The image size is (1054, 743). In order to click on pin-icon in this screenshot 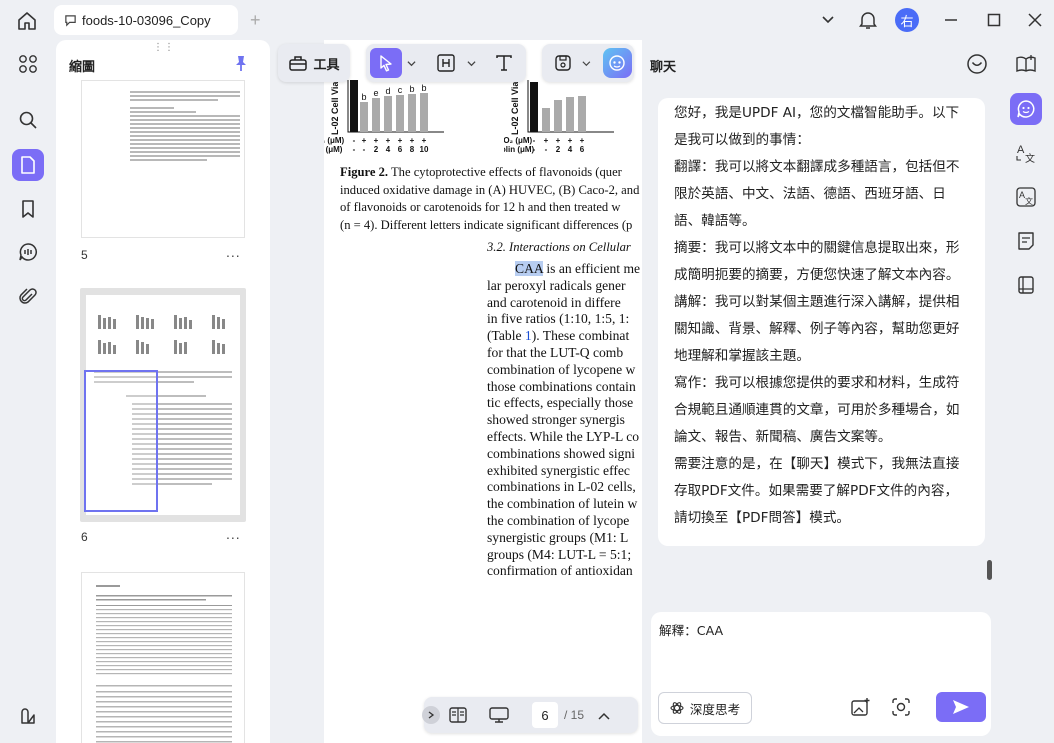, I will do `click(241, 63)`.